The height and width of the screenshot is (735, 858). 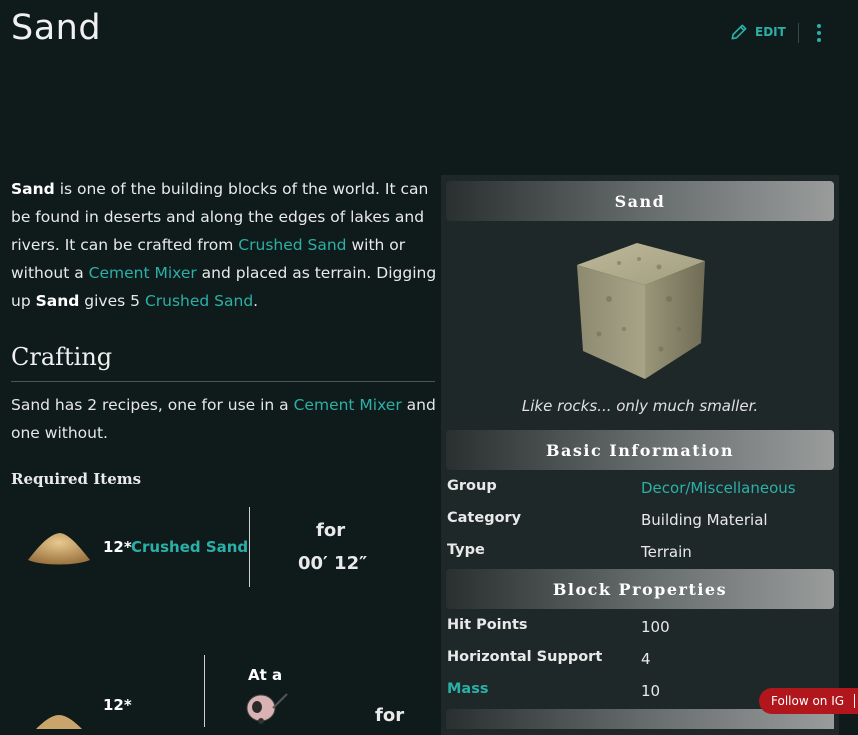 What do you see at coordinates (466, 550) in the screenshot?
I see `row-label-type: Type` at bounding box center [466, 550].